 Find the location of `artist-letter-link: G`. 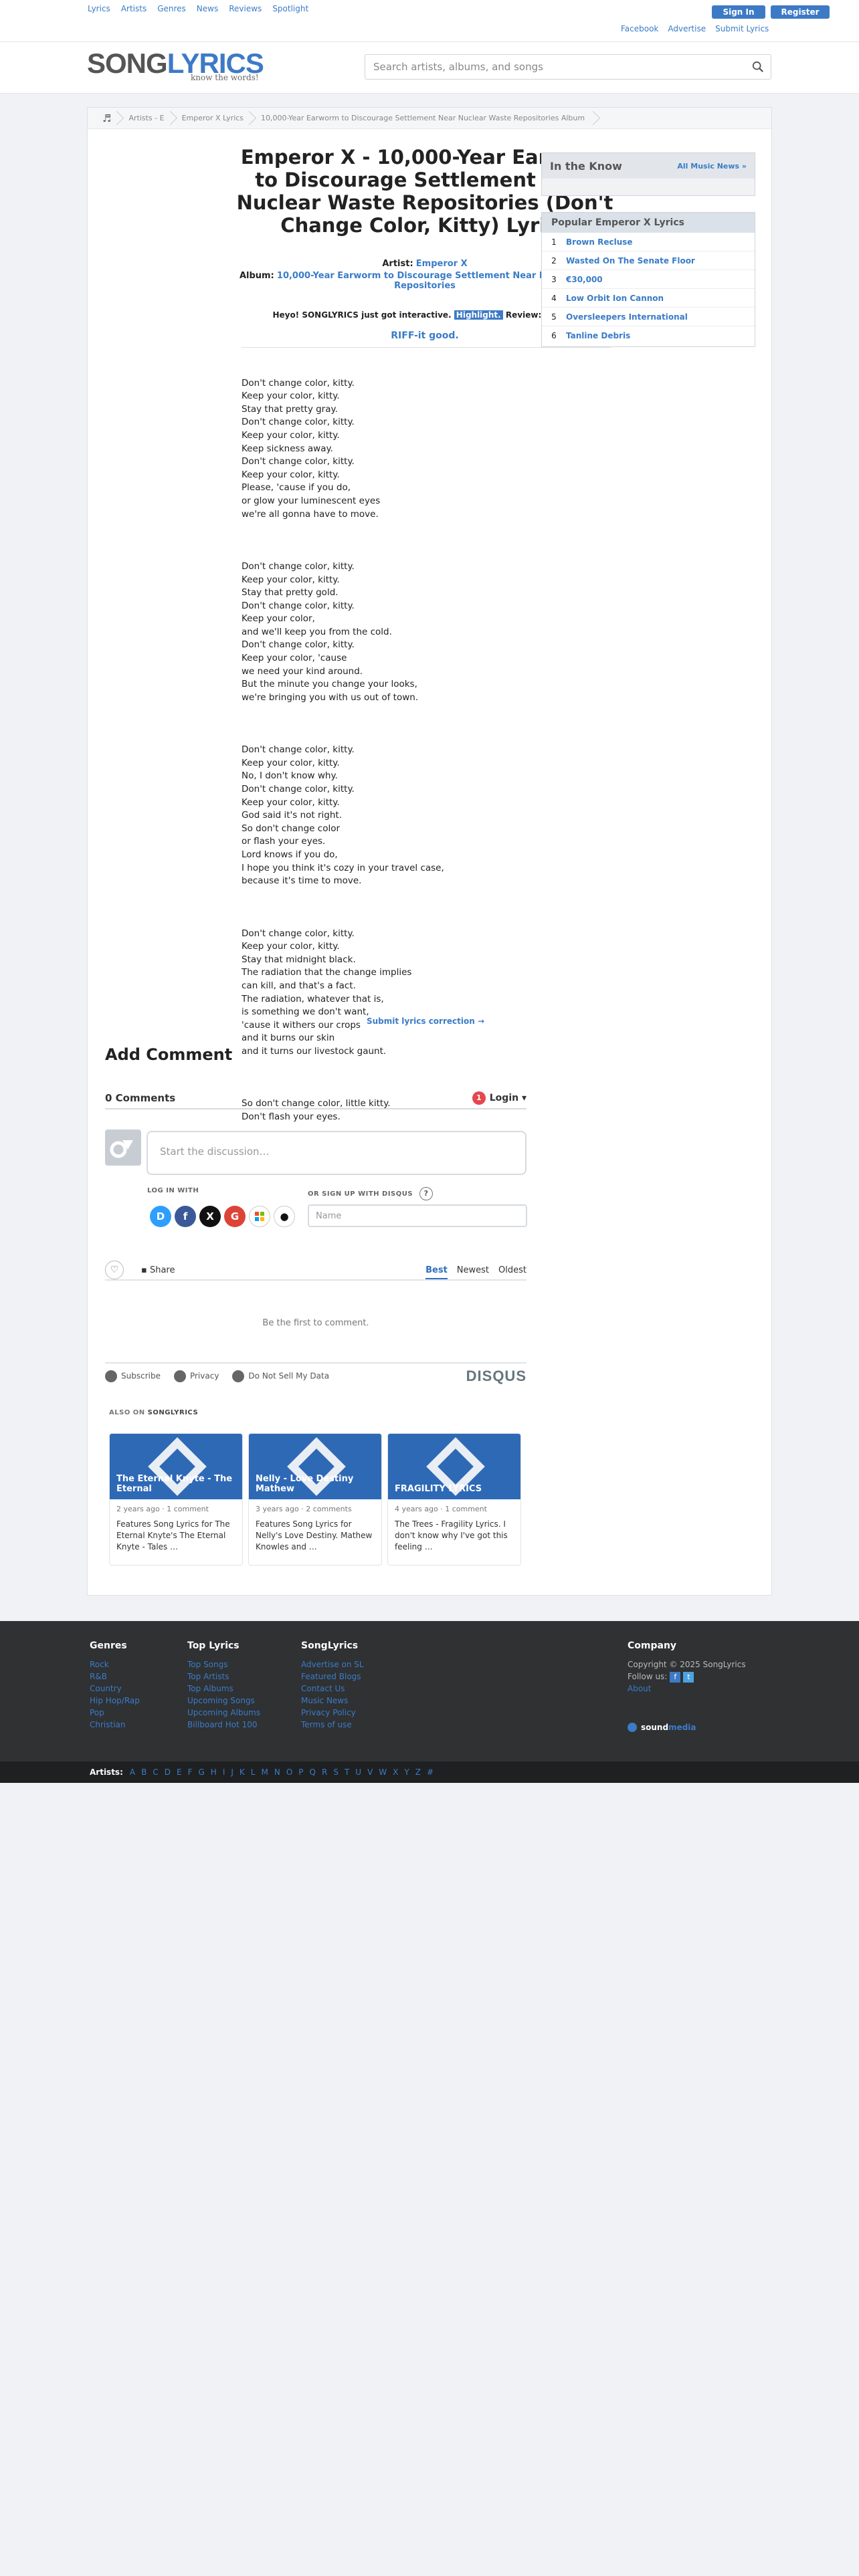

artist-letter-link: G is located at coordinates (201, 1772).